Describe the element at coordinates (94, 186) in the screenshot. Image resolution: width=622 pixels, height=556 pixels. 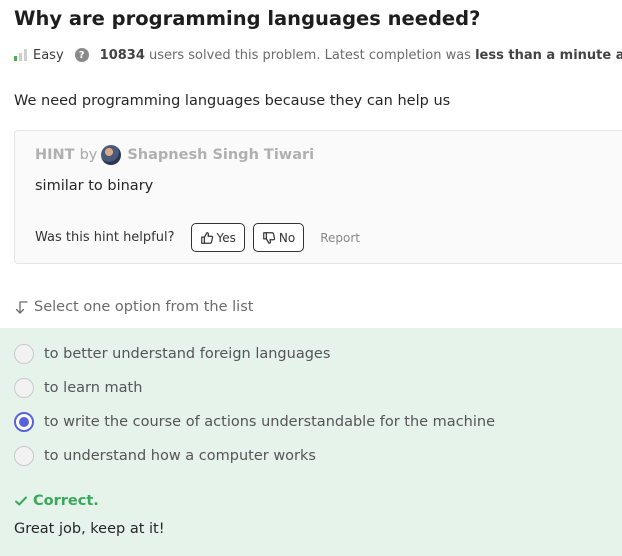
I see `hint-text: similar to binary` at that location.